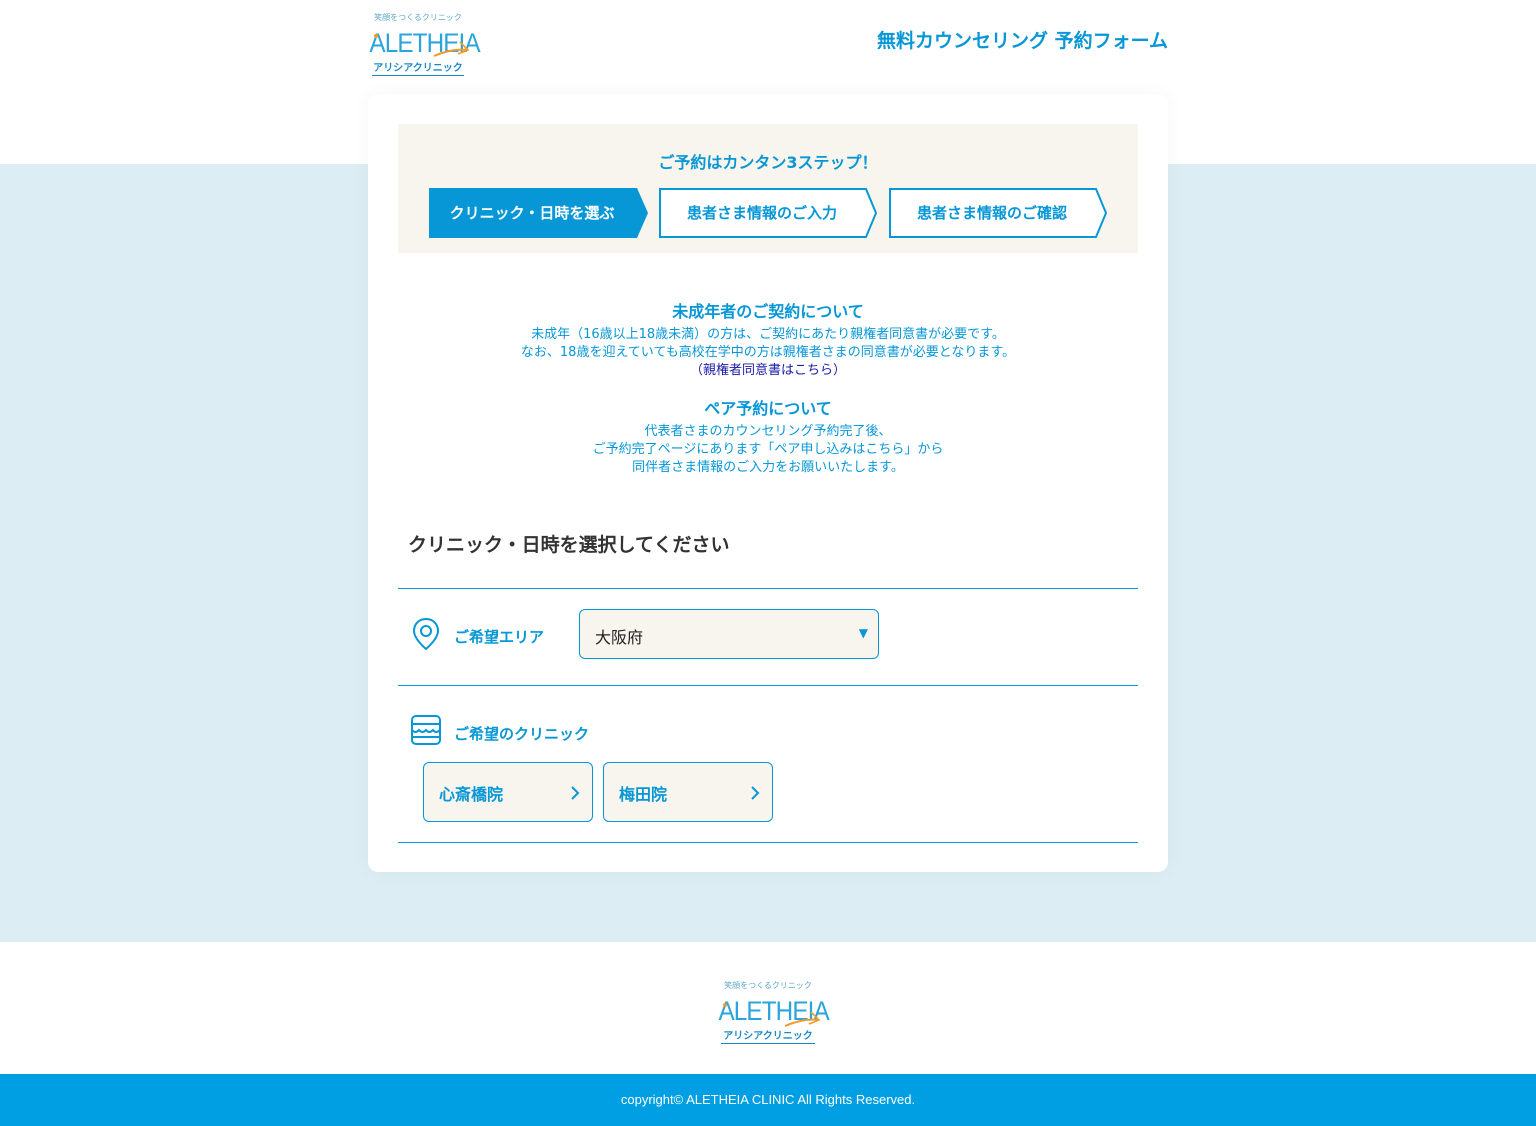 Image resolution: width=1536 pixels, height=1126 pixels. I want to click on step-2: 患者さま情報のご入力, so click(769, 213).